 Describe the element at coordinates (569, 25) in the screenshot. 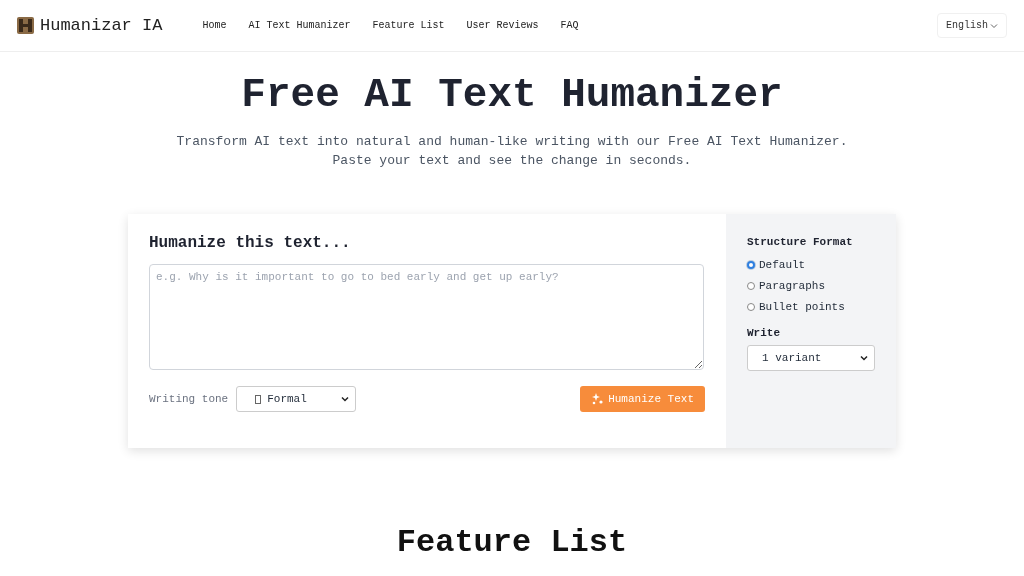

I see `nav-link: FAQ` at that location.